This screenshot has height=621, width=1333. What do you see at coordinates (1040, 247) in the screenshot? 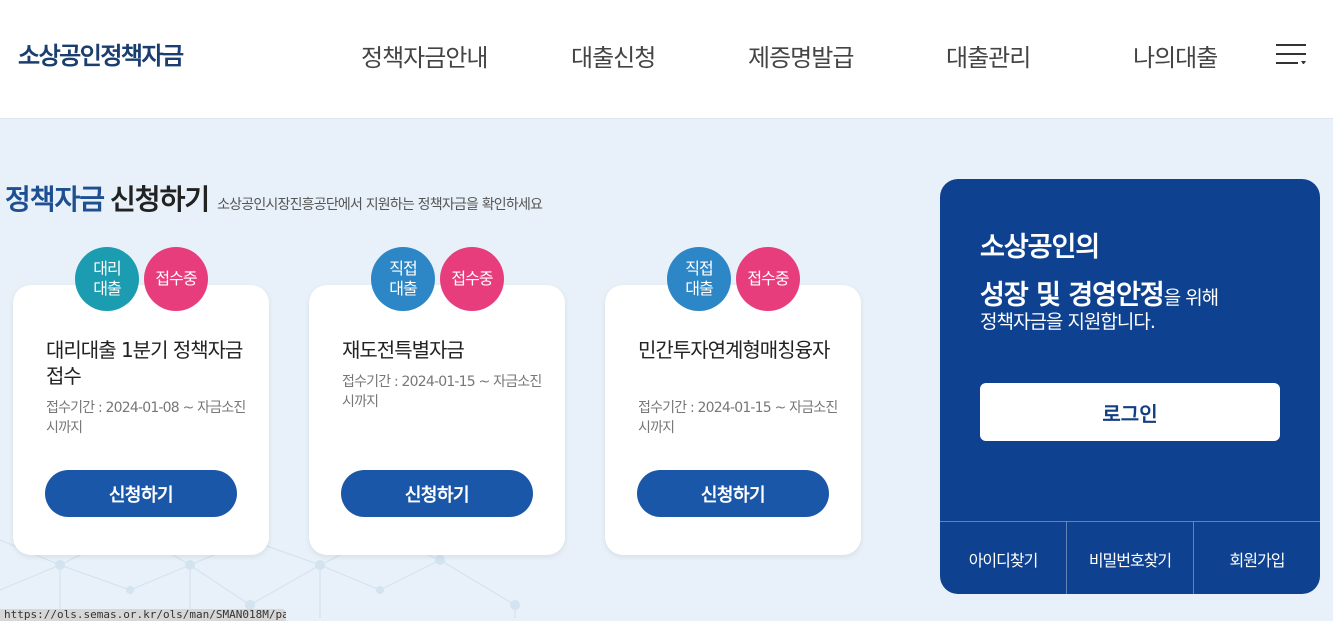
I see `login-panel-headline: 소상공인의` at bounding box center [1040, 247].